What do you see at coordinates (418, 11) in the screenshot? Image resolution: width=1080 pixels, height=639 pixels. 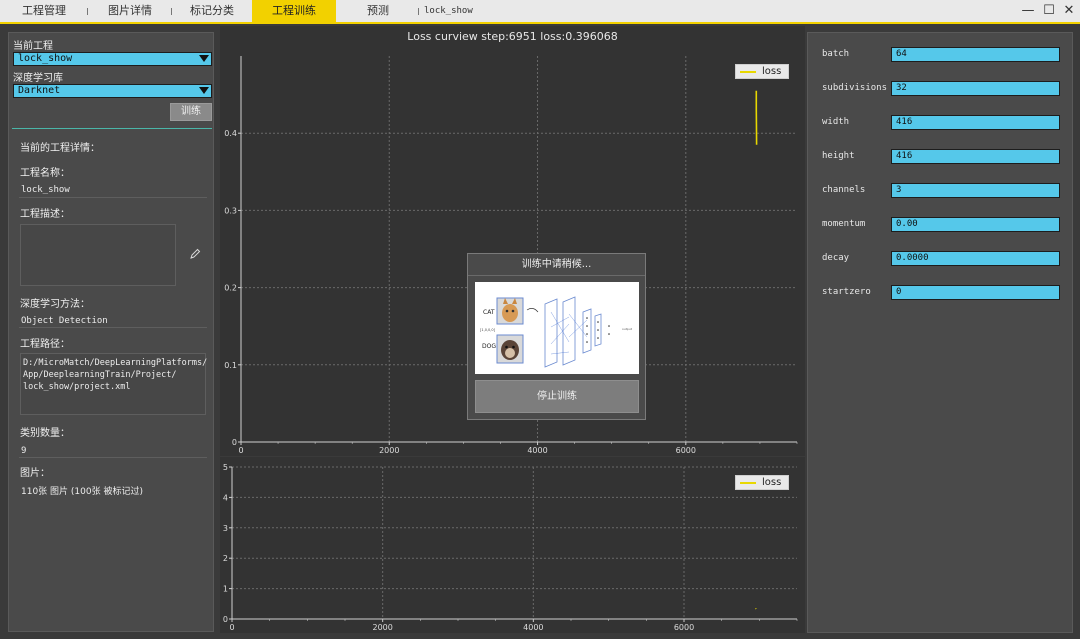 I see `tab-separator` at bounding box center [418, 11].